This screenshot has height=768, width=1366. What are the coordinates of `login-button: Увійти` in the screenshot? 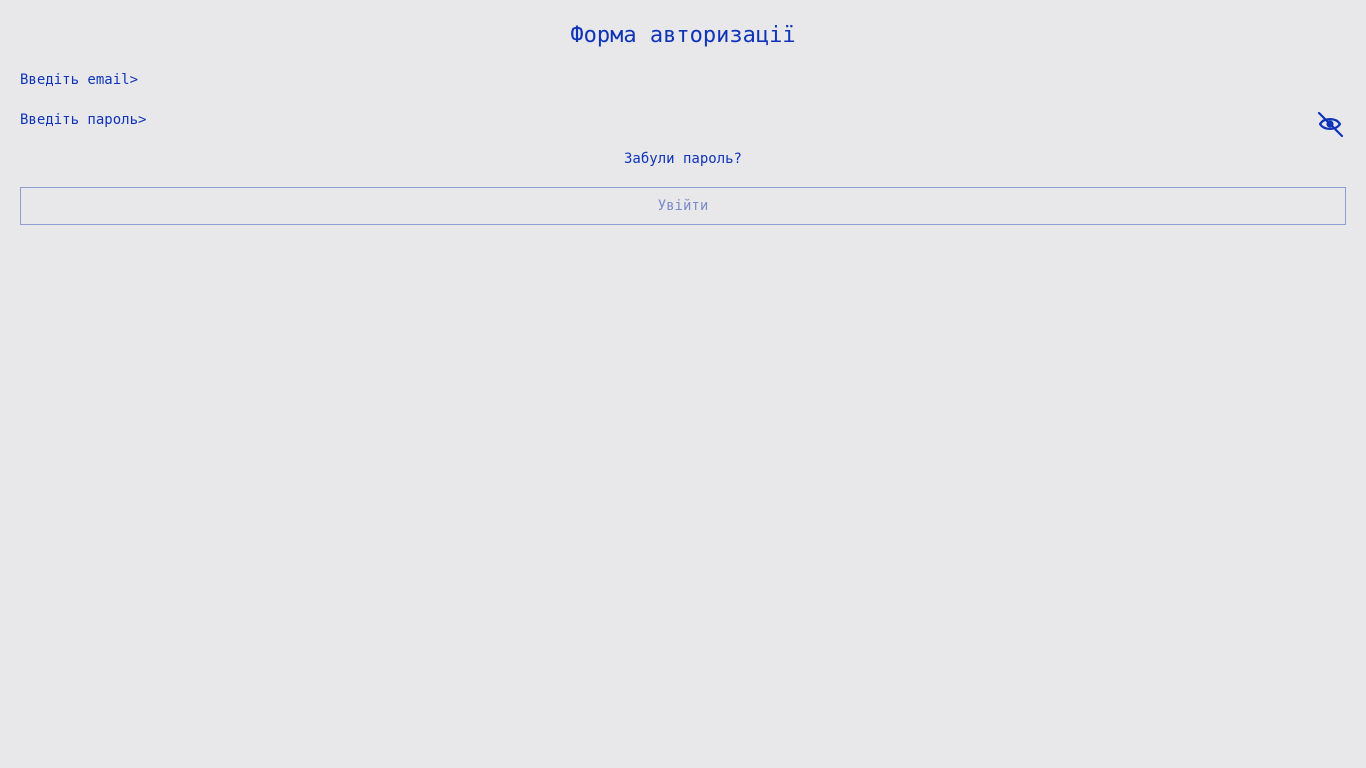 It's located at (683, 206).